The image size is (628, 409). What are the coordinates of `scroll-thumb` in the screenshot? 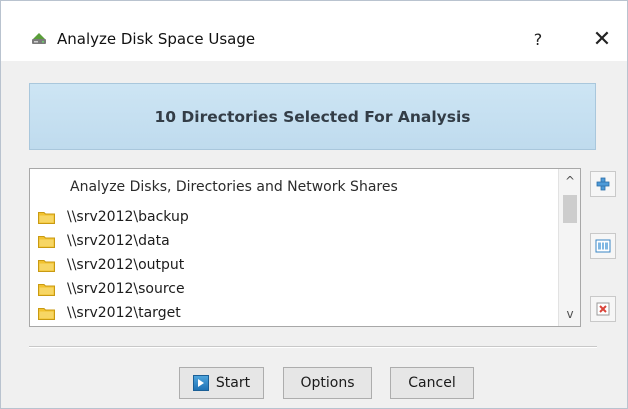 It's located at (570, 209).